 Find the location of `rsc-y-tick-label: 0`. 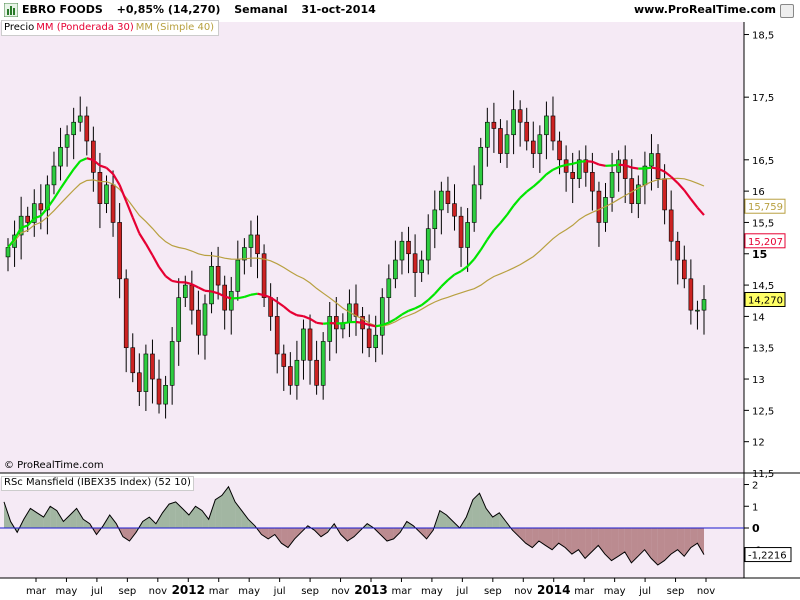

rsc-y-tick-label: 0 is located at coordinates (756, 528).